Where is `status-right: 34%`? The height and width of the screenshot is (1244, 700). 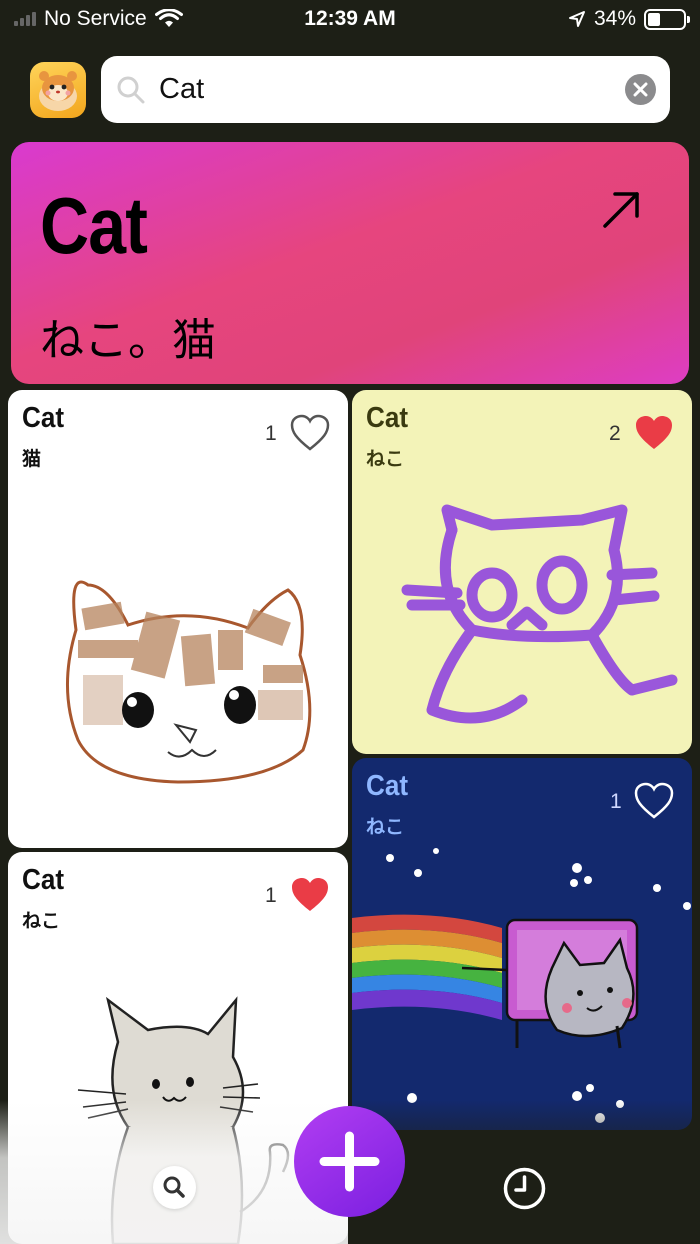
status-right: 34% is located at coordinates (629, 19).